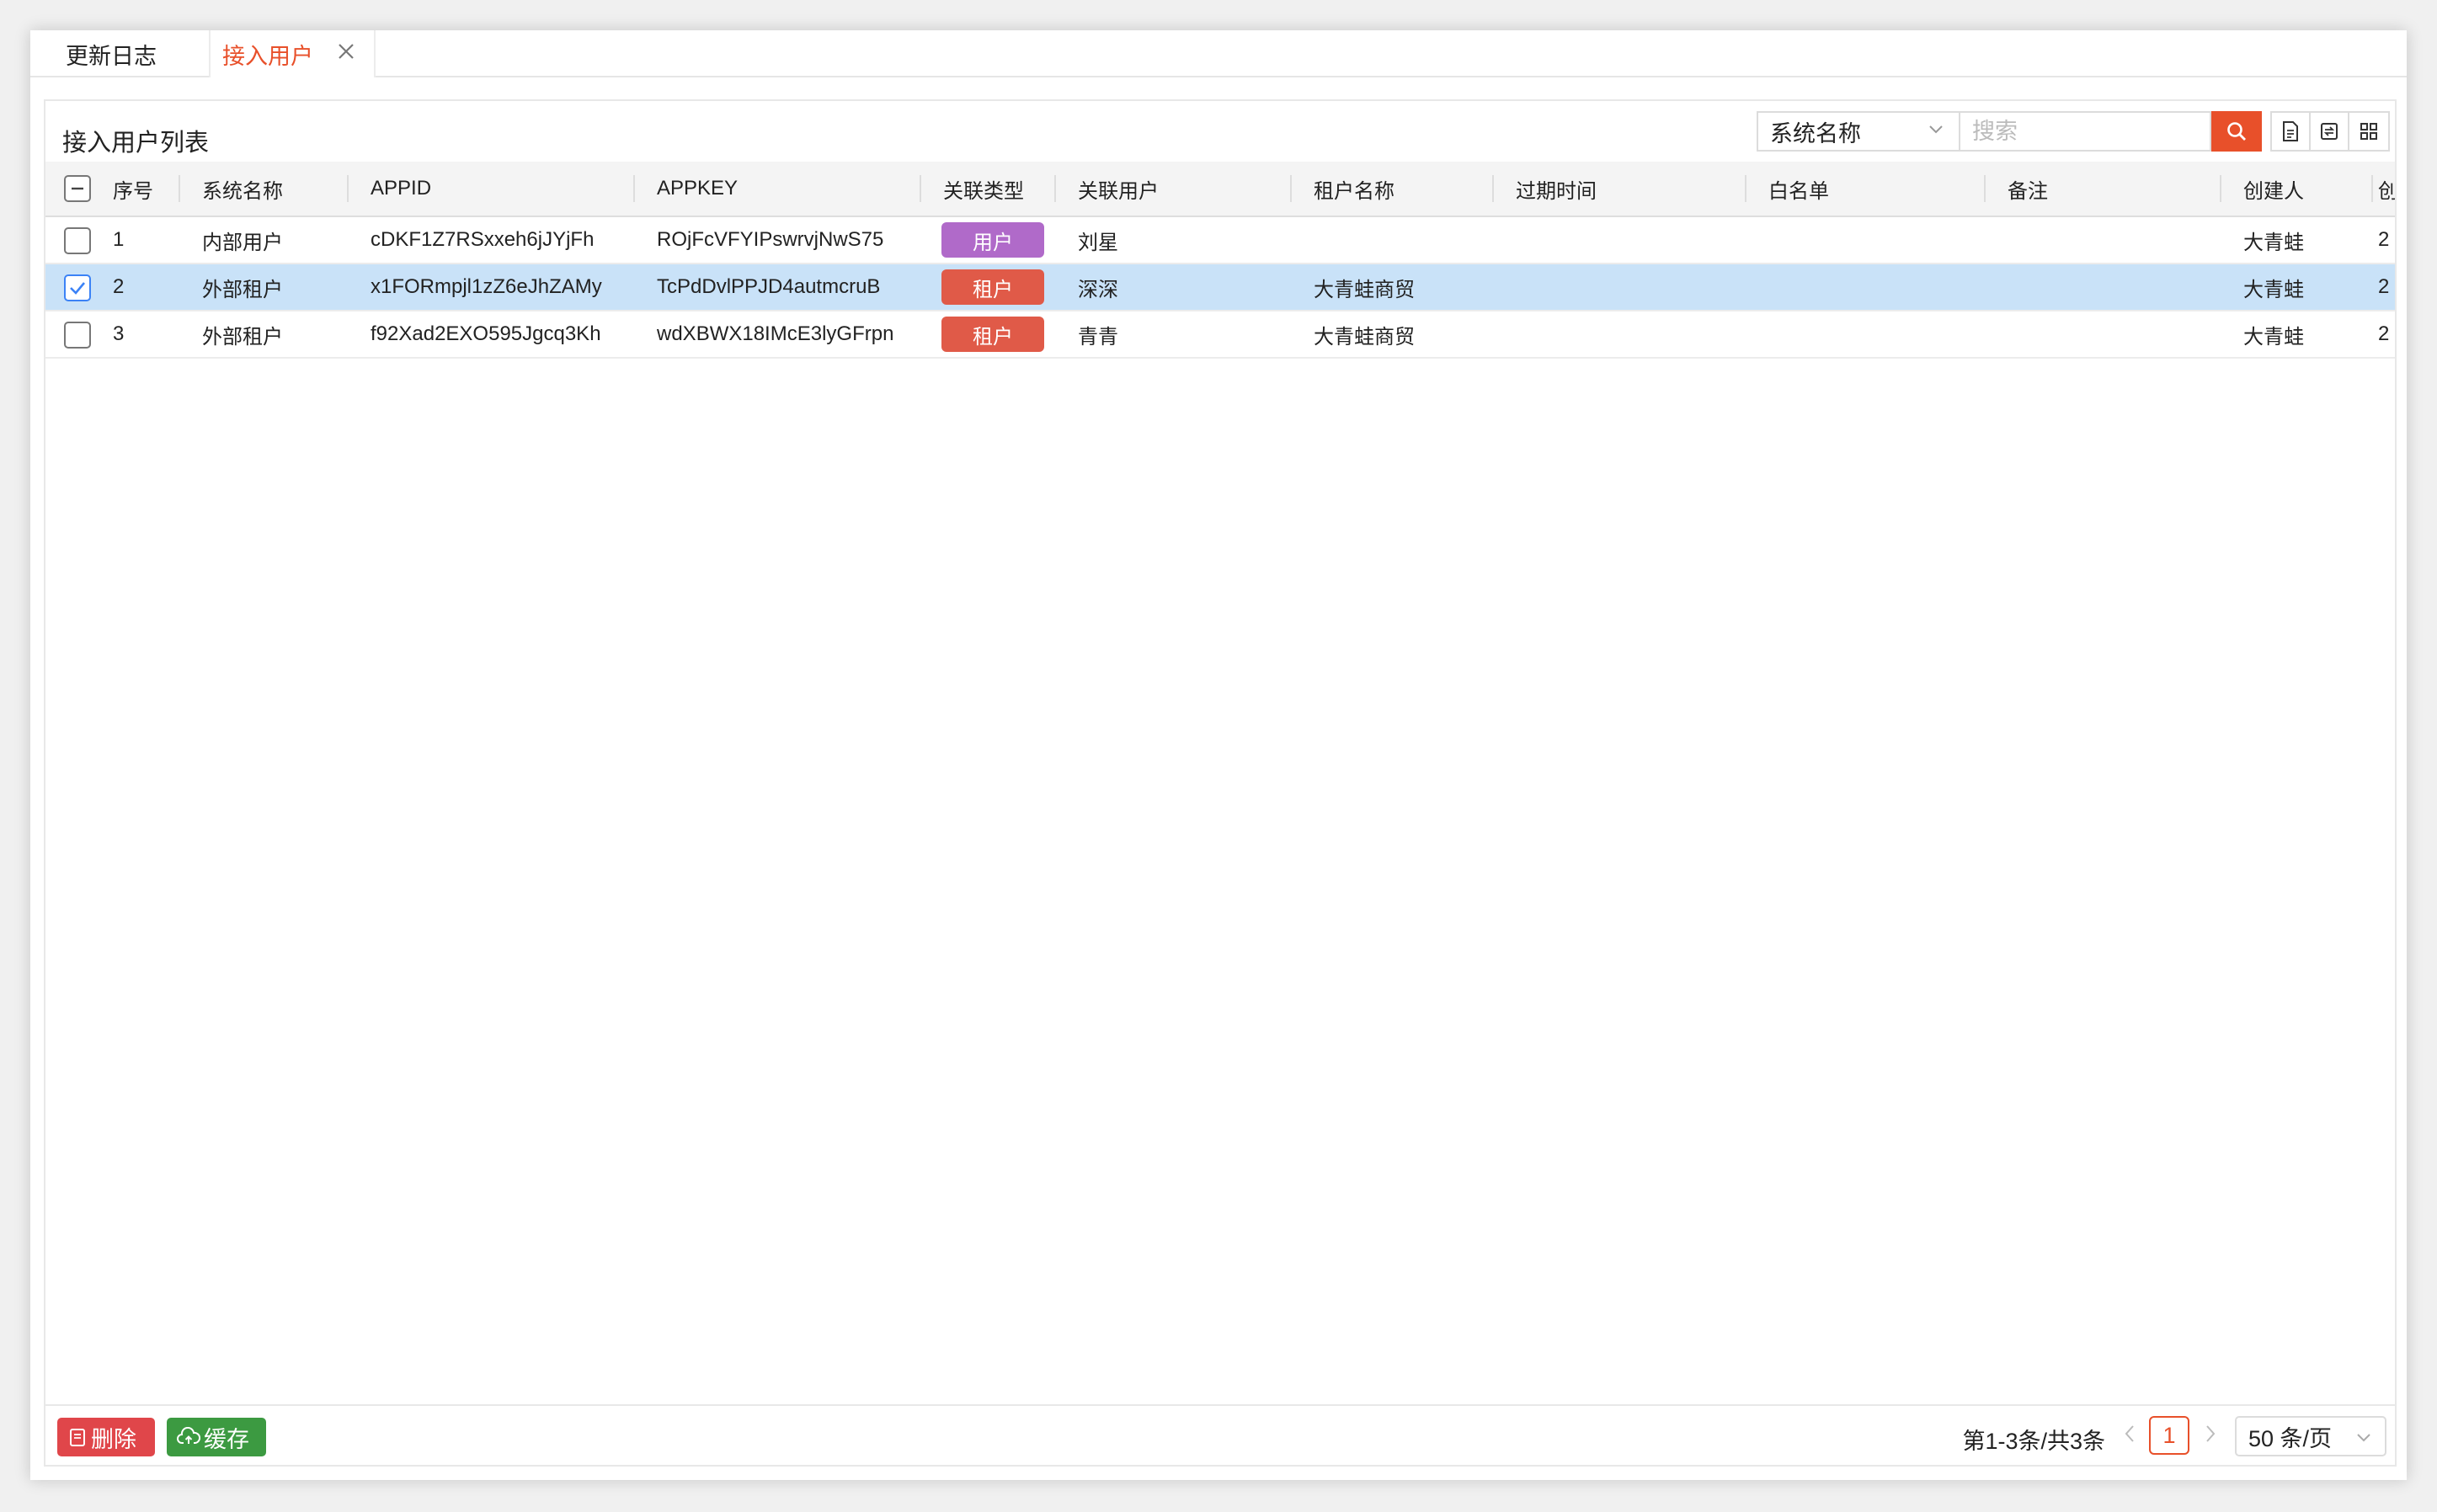 This screenshot has height=1512, width=2437. I want to click on column-header-type: 关联类型, so click(988, 189).